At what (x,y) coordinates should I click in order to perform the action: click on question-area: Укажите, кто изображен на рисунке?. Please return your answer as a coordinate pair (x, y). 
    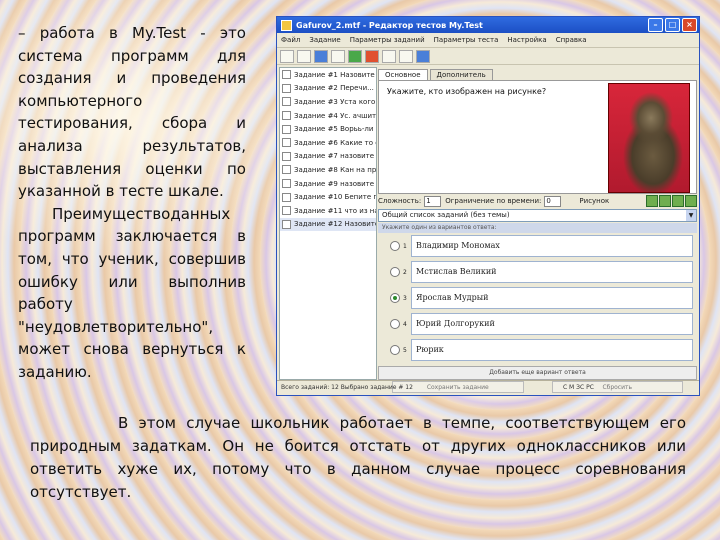
    Looking at the image, I should click on (537, 137).